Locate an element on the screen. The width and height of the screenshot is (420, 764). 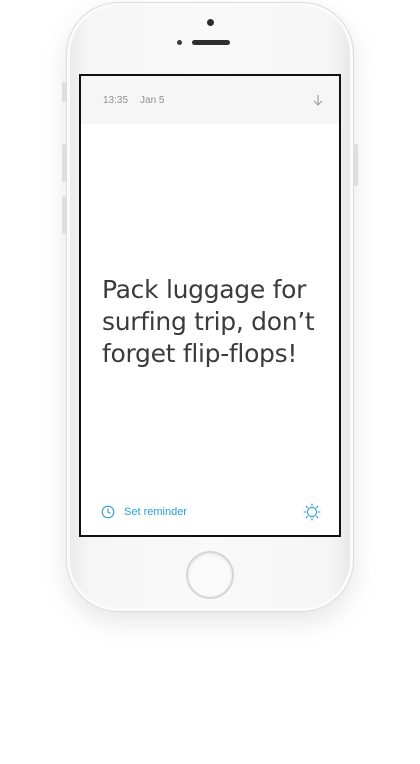
set-reminder-label: Set reminder is located at coordinates (155, 512).